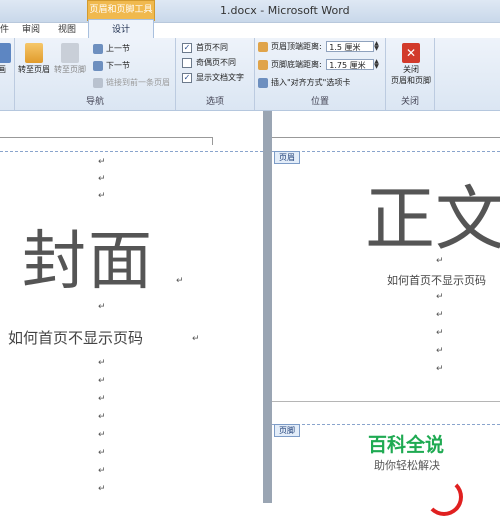 Image resolution: width=500 pixels, height=516 pixels. I want to click on goto-footer-button: 转至页脚, so click(70, 62).